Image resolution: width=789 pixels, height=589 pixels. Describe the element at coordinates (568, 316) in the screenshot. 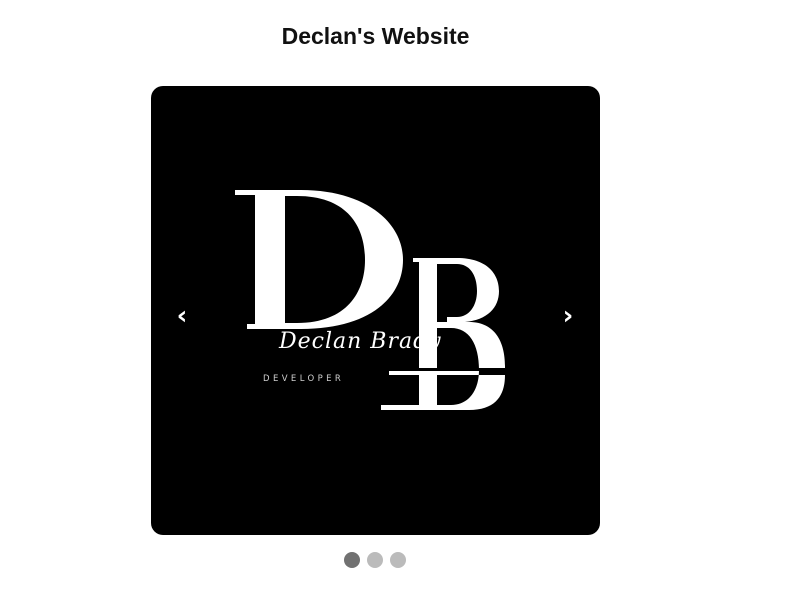

I see `carousel-next-button: ›` at that location.